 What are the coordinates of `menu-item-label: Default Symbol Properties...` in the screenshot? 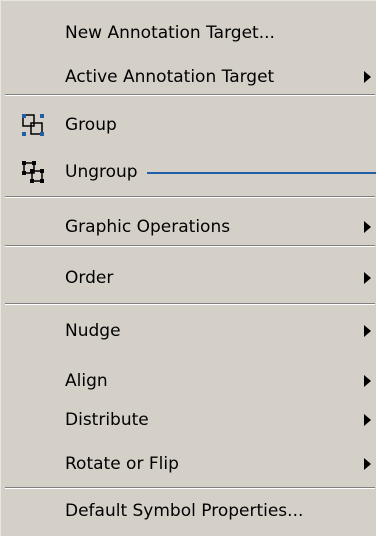 It's located at (184, 511).